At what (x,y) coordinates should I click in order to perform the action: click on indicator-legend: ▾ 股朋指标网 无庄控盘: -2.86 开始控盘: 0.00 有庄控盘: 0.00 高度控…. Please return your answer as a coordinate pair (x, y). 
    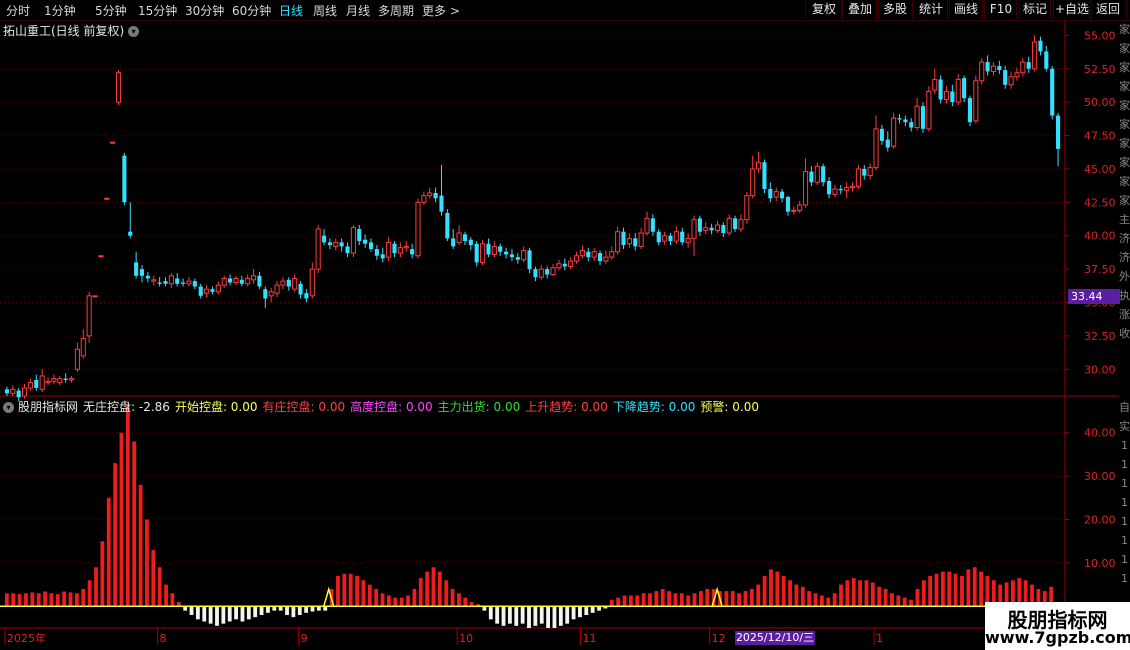
    Looking at the image, I should click on (386, 406).